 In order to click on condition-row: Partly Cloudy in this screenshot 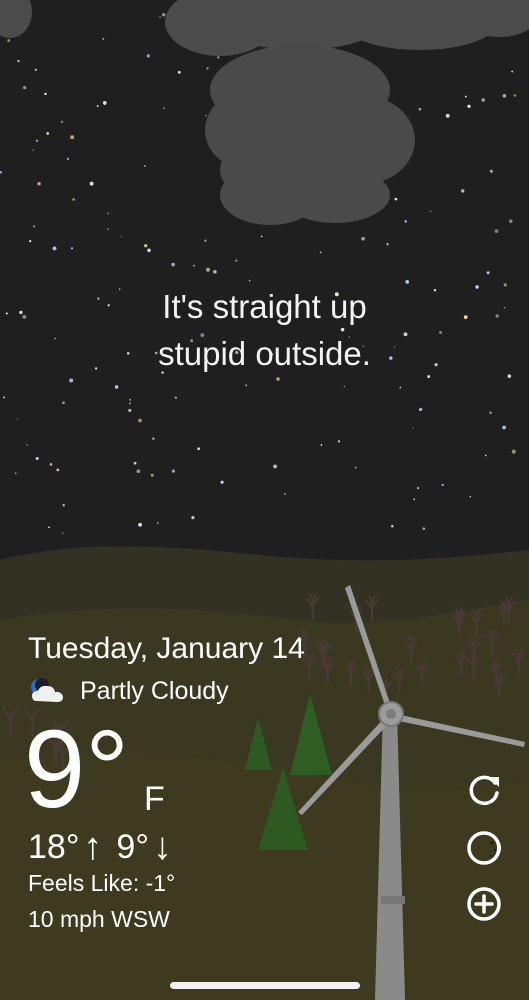, I will do `click(128, 691)`.